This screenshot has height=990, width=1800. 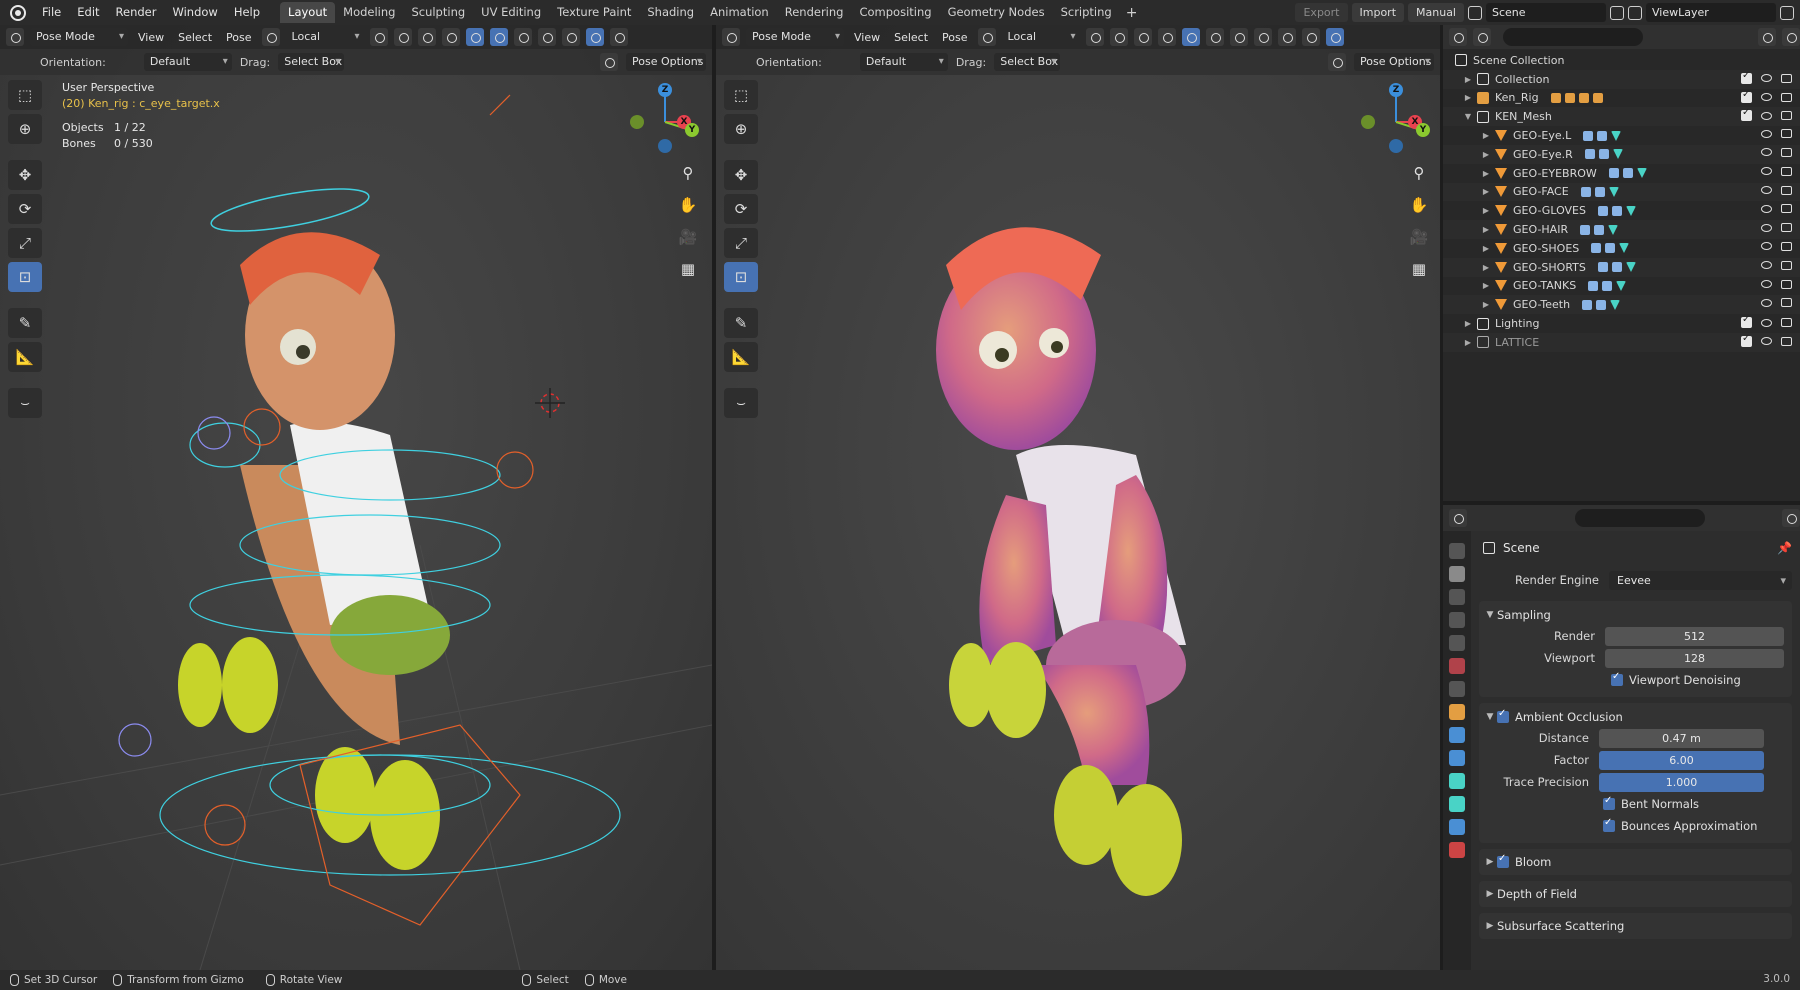 I want to click on outliner-row: ▶ LATTICE, so click(x=1621, y=342).